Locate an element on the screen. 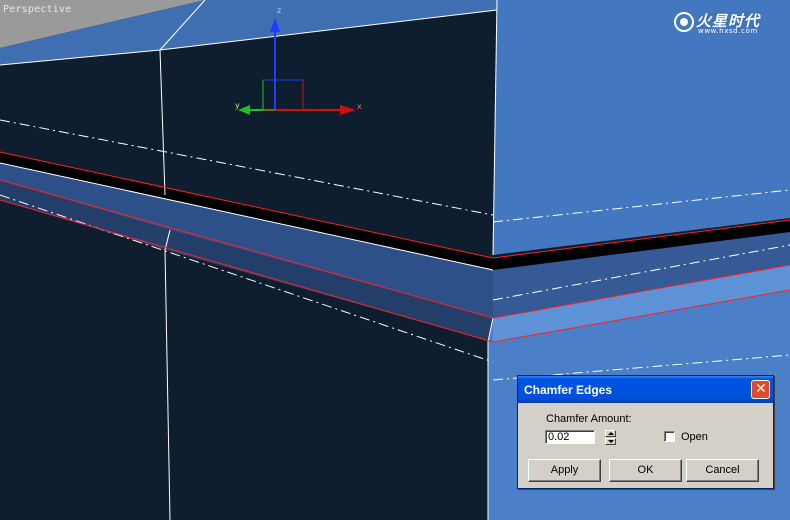 The height and width of the screenshot is (520, 790). open-label: Open is located at coordinates (694, 437).